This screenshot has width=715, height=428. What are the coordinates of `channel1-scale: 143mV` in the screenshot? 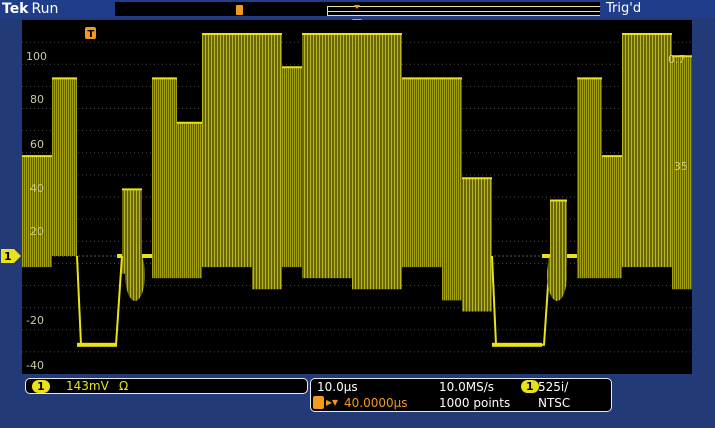 It's located at (87, 386).